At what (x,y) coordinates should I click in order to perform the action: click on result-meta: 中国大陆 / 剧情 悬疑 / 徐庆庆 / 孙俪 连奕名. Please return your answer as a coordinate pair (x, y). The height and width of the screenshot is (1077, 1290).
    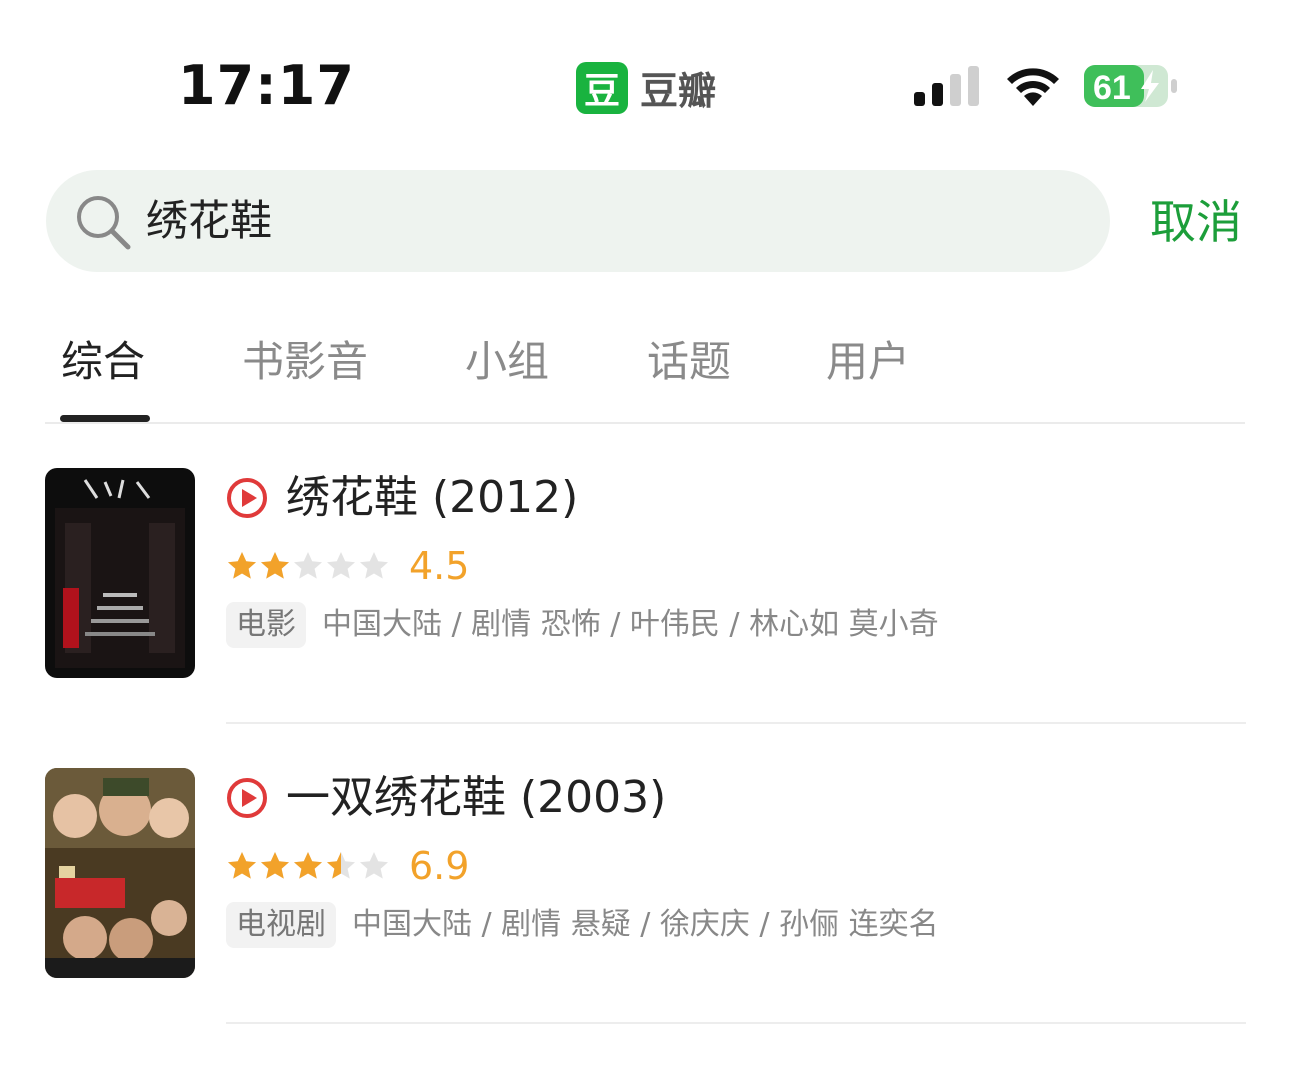
    Looking at the image, I should click on (645, 924).